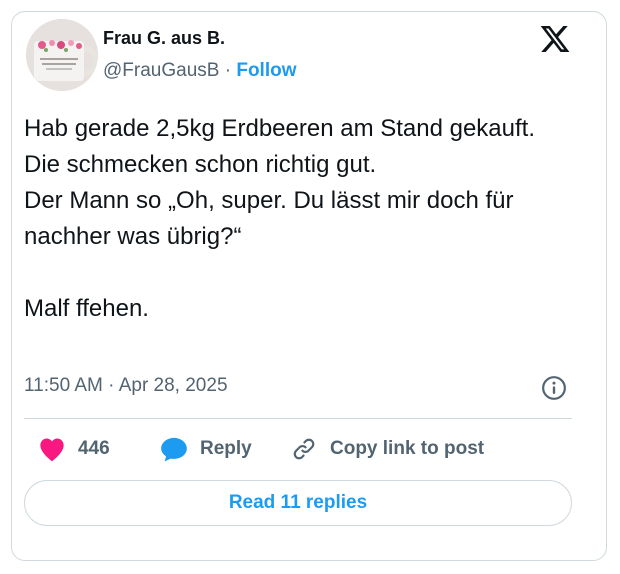 Image resolution: width=620 pixels, height=574 pixels. What do you see at coordinates (174, 449) in the screenshot?
I see `reply-bubble-icon` at bounding box center [174, 449].